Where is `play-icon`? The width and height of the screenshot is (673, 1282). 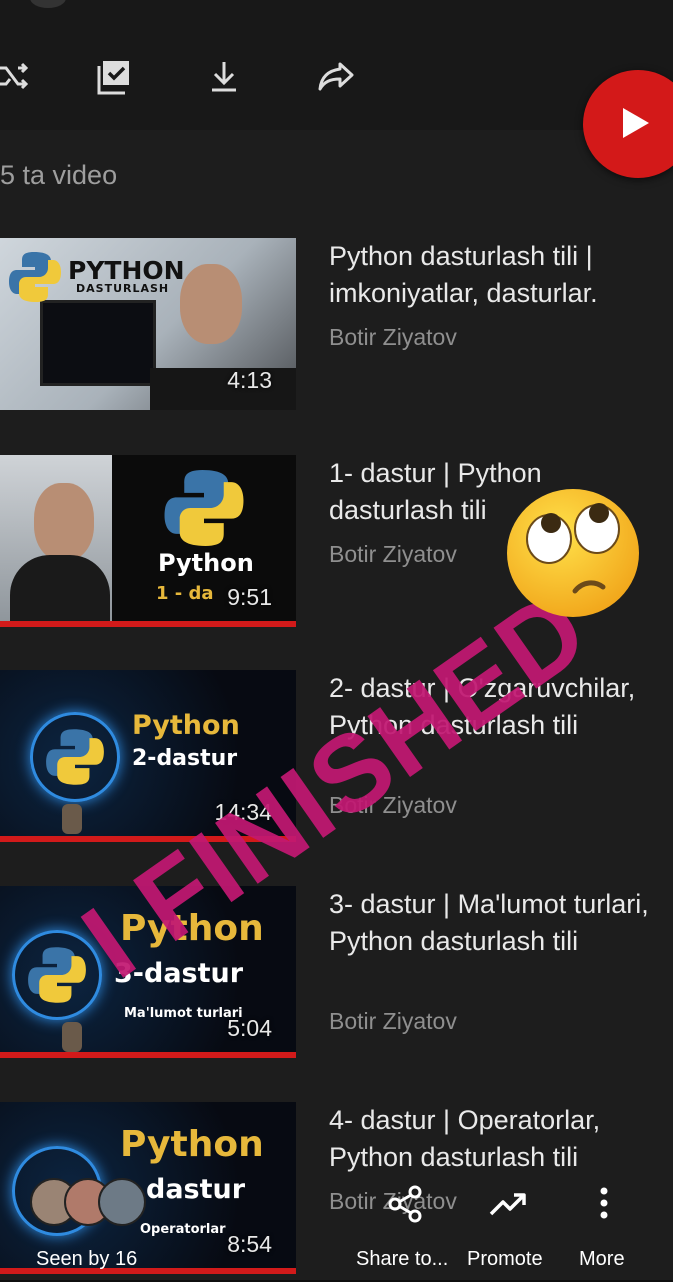 play-icon is located at coordinates (636, 123).